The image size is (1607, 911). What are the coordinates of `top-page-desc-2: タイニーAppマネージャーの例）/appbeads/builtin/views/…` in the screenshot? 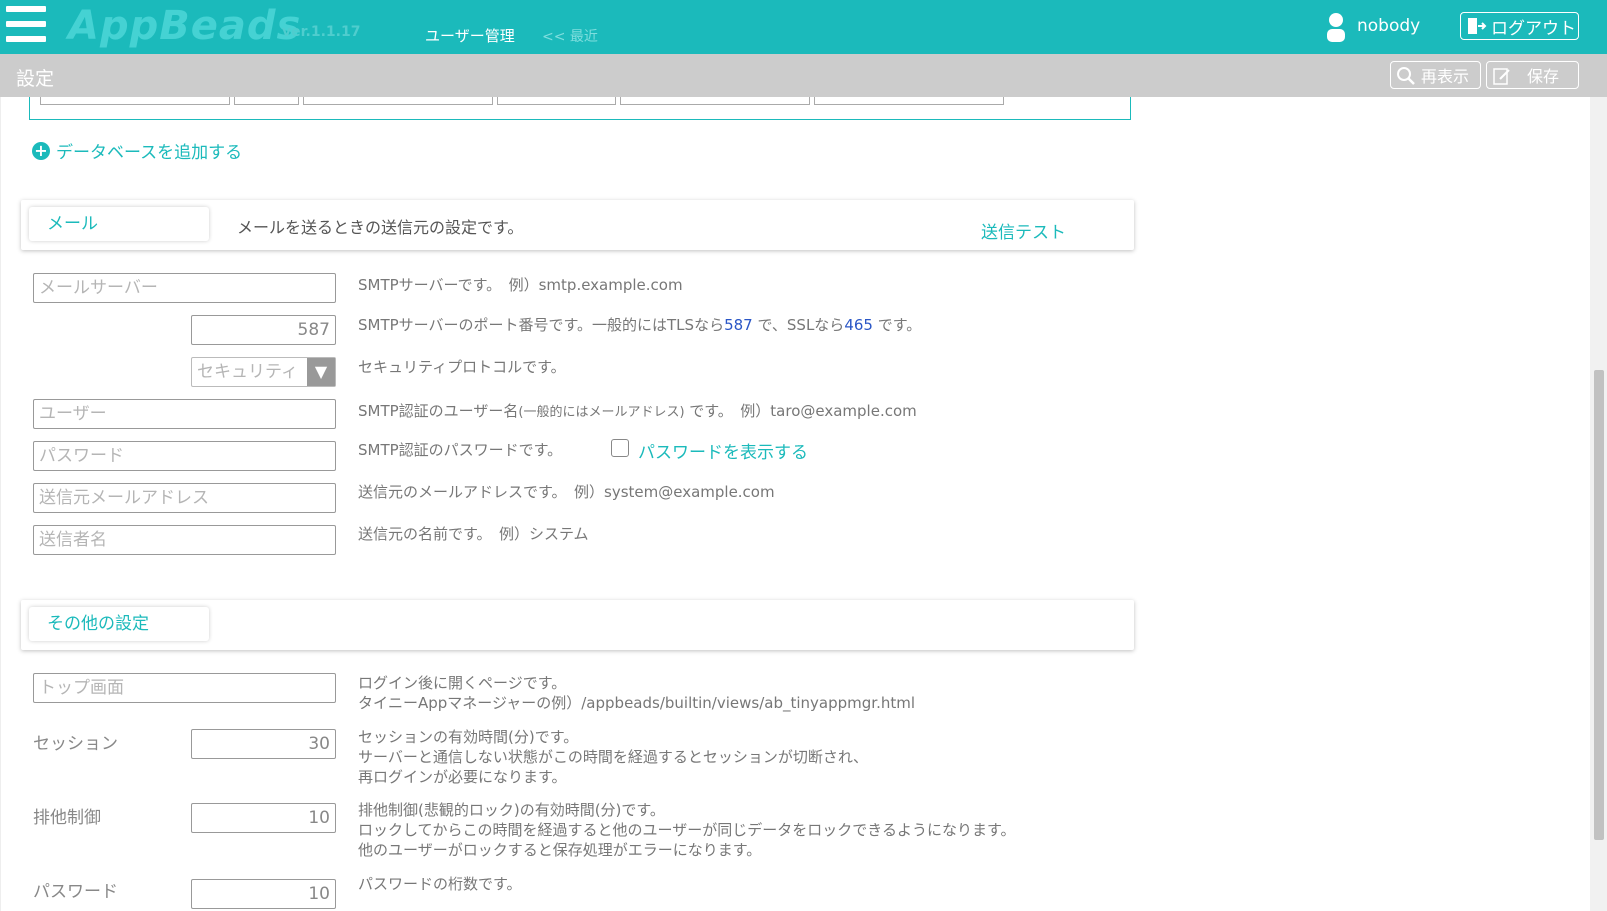 It's located at (636, 703).